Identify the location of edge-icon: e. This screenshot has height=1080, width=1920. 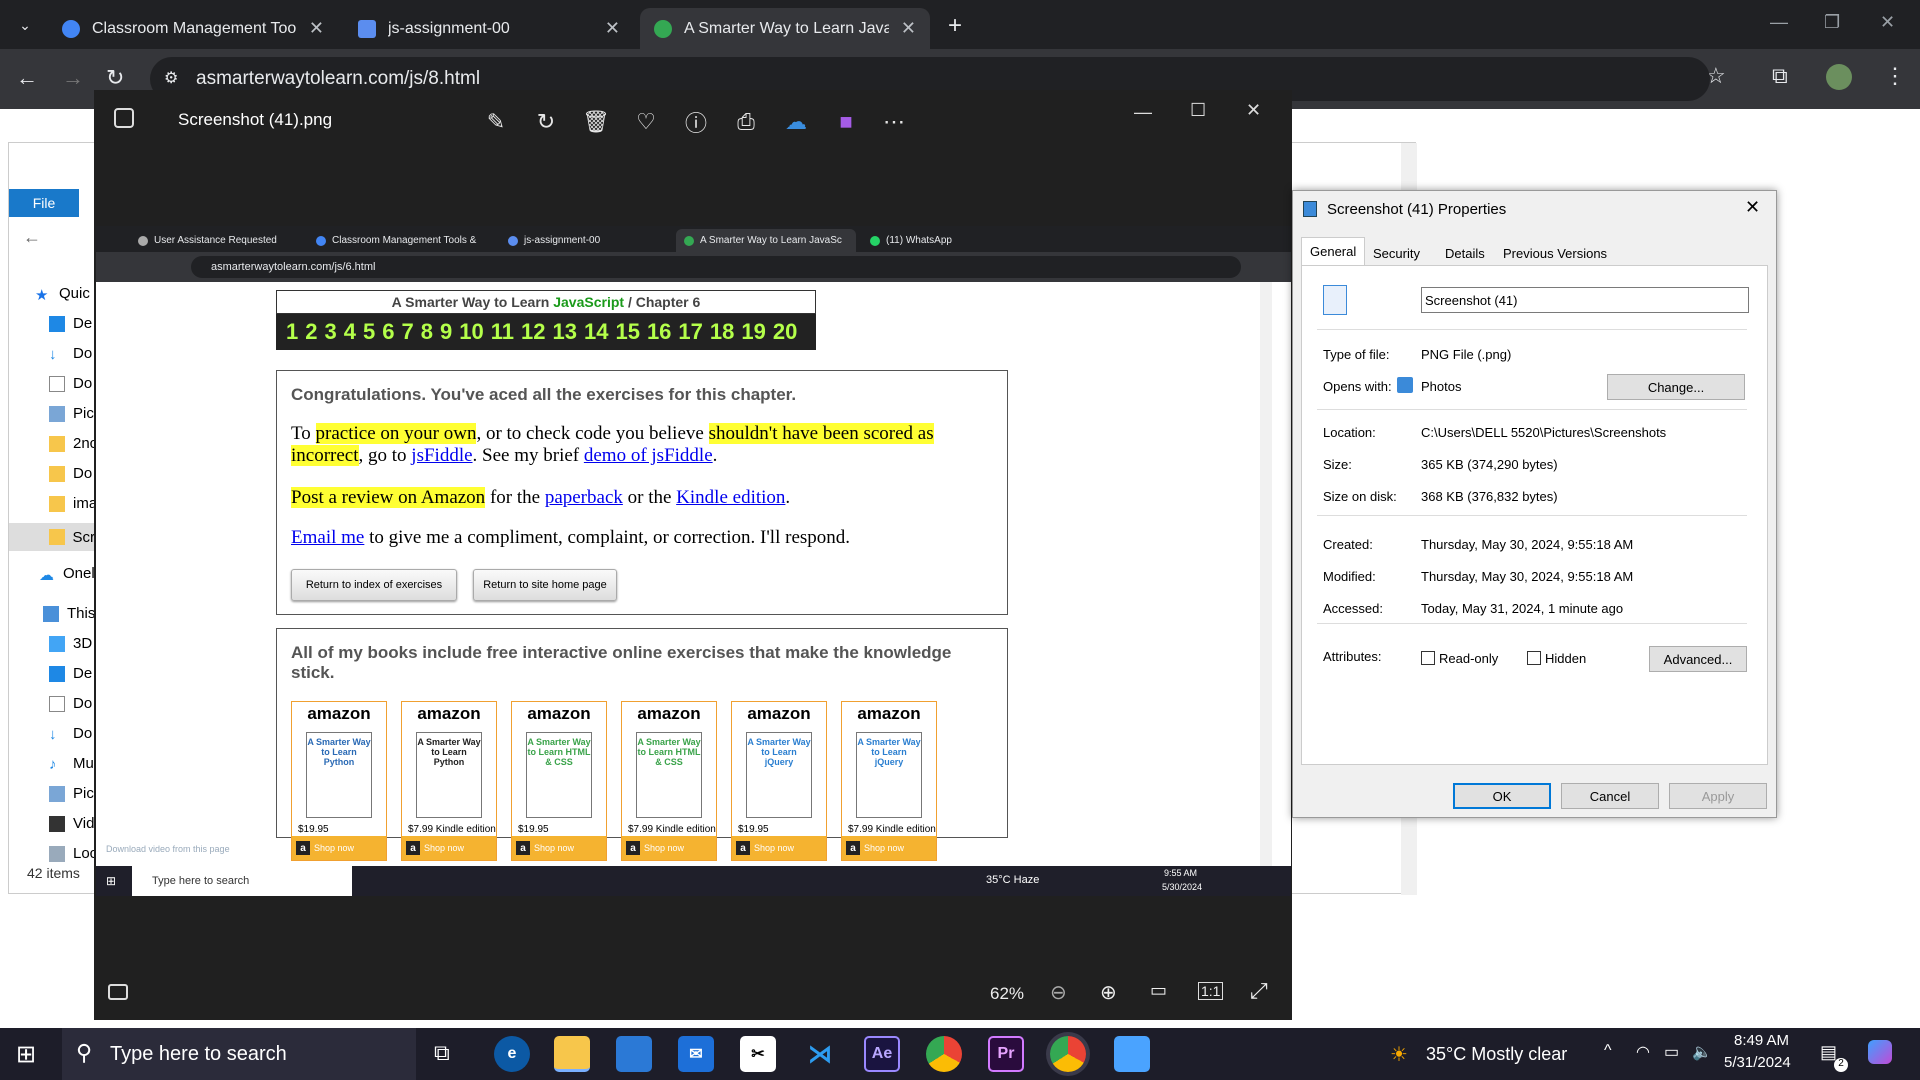
(512, 1054).